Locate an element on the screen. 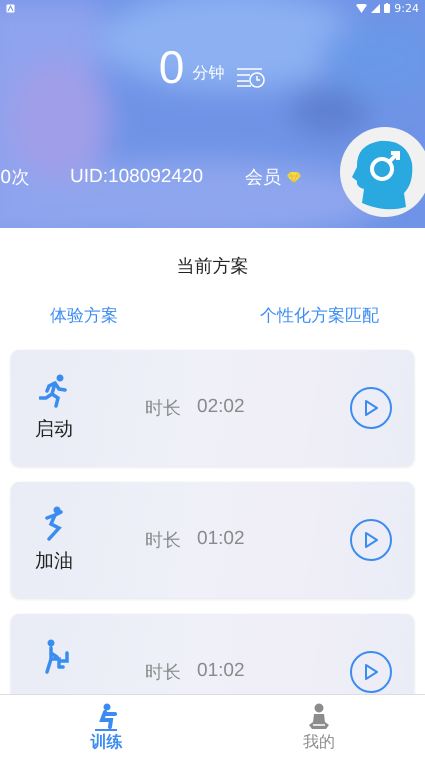  minutes-unit: 分钟 is located at coordinates (208, 73).